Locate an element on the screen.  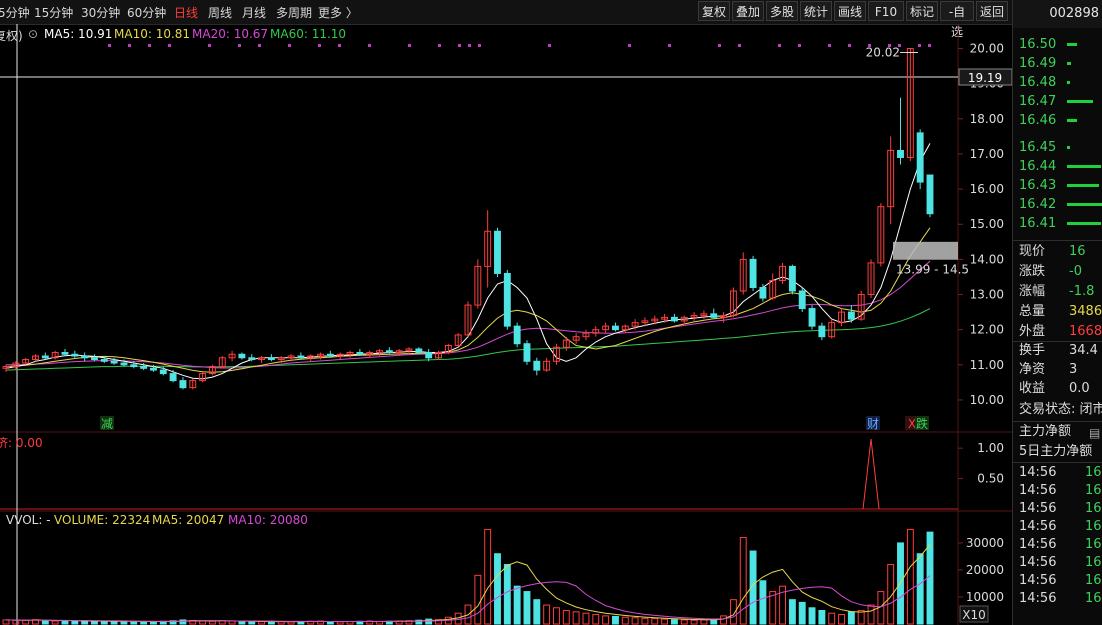
period-multi: 多周期 is located at coordinates (294, 12).